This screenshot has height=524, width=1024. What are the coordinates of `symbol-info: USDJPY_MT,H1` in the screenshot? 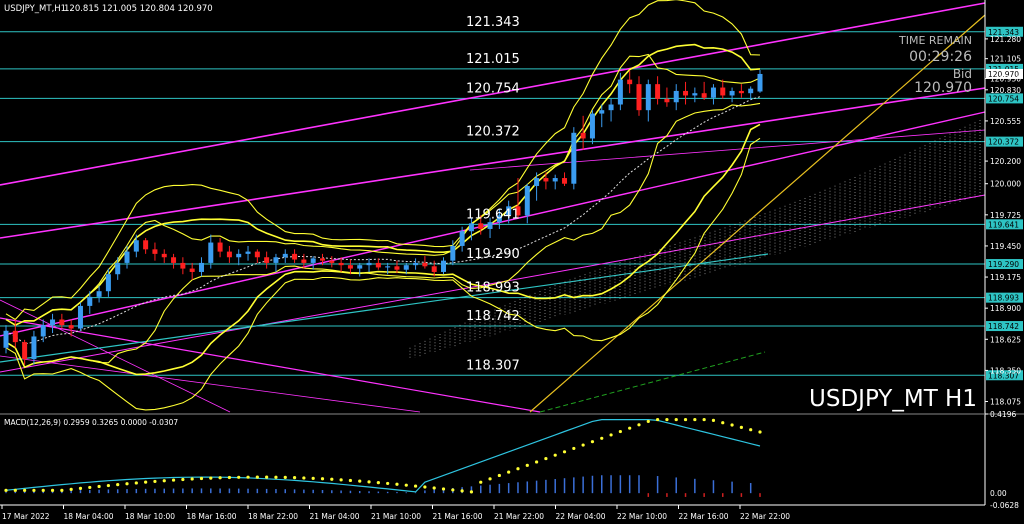 It's located at (35, 9).